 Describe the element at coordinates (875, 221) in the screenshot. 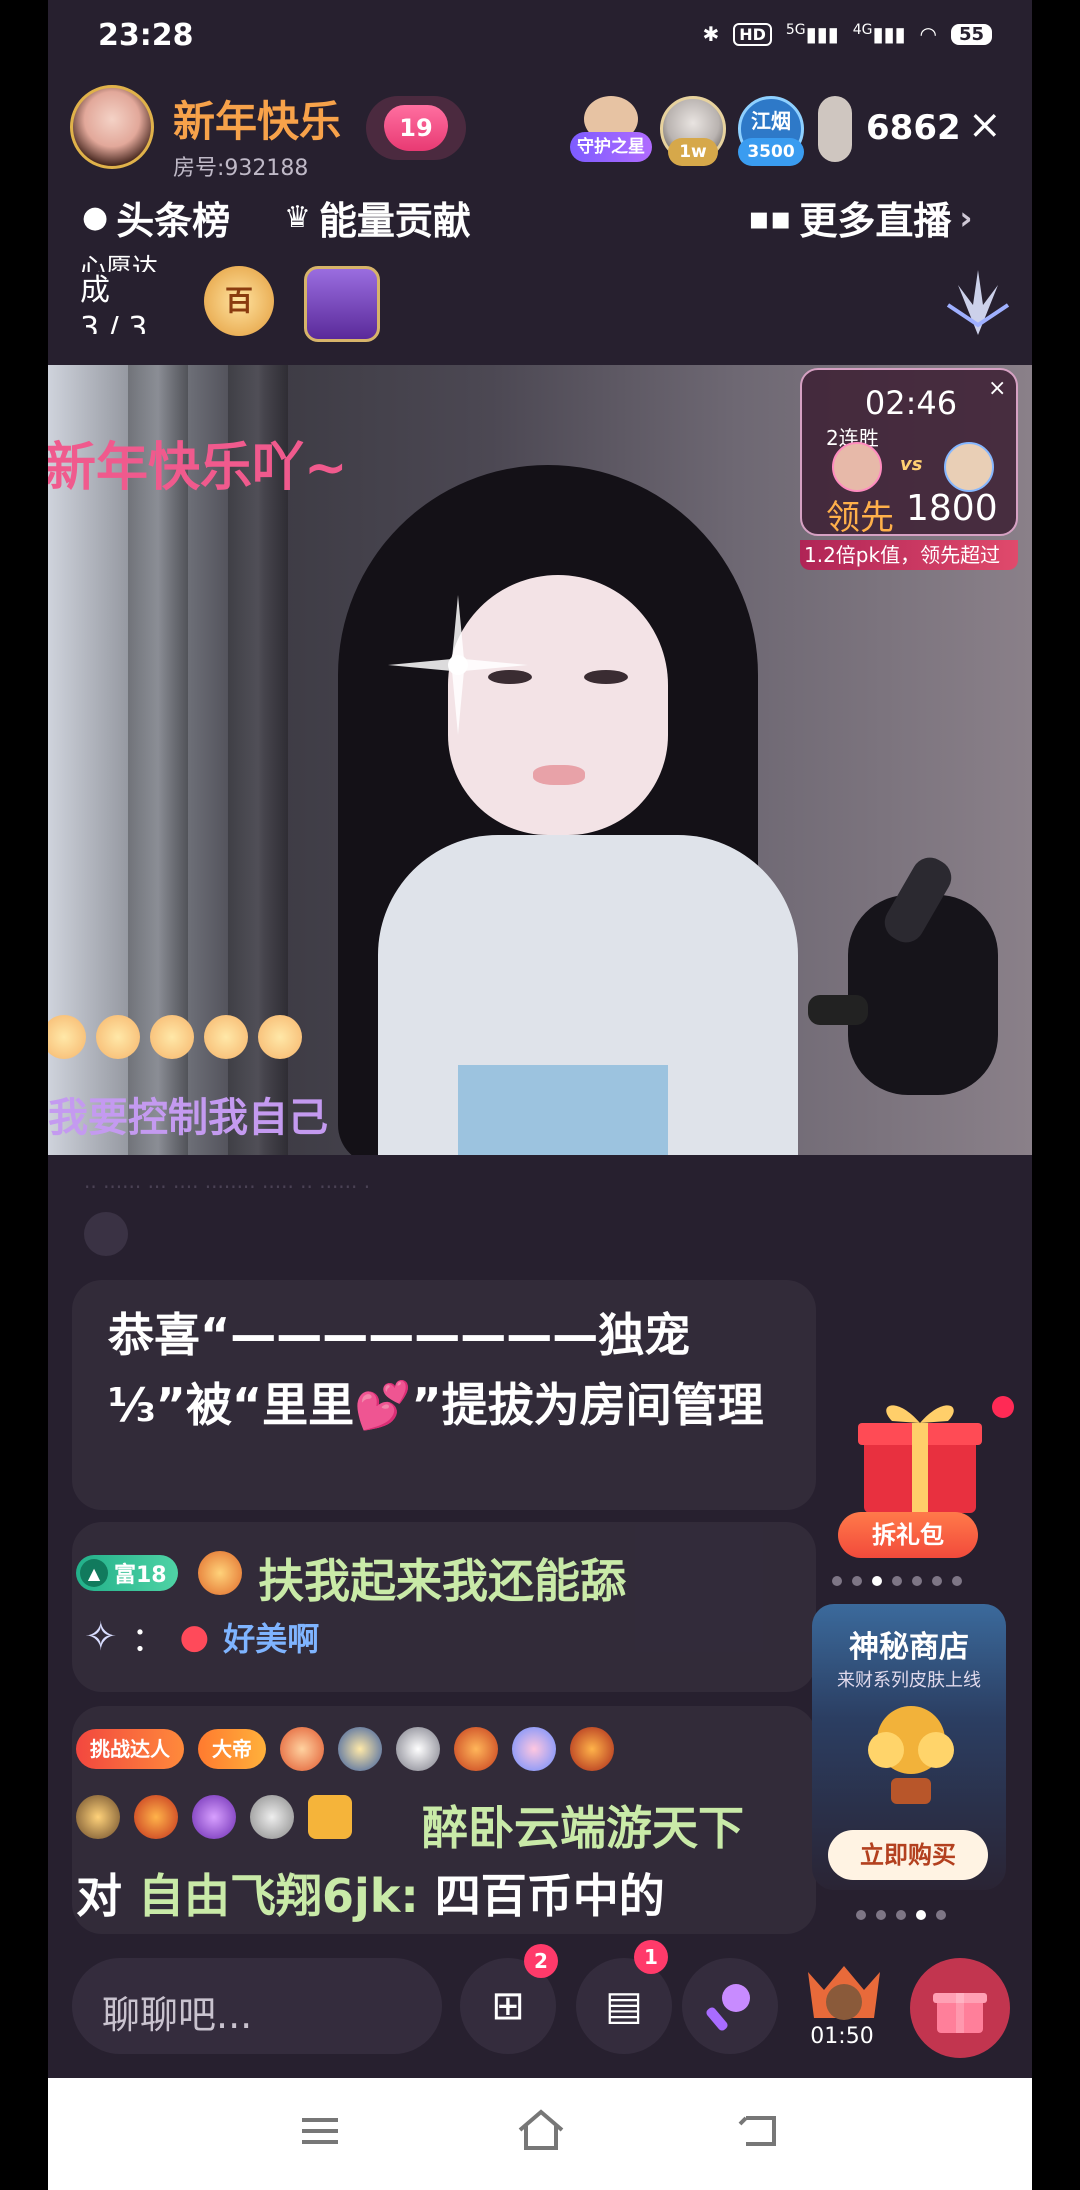

I see `more-live-label: 更多直播` at that location.